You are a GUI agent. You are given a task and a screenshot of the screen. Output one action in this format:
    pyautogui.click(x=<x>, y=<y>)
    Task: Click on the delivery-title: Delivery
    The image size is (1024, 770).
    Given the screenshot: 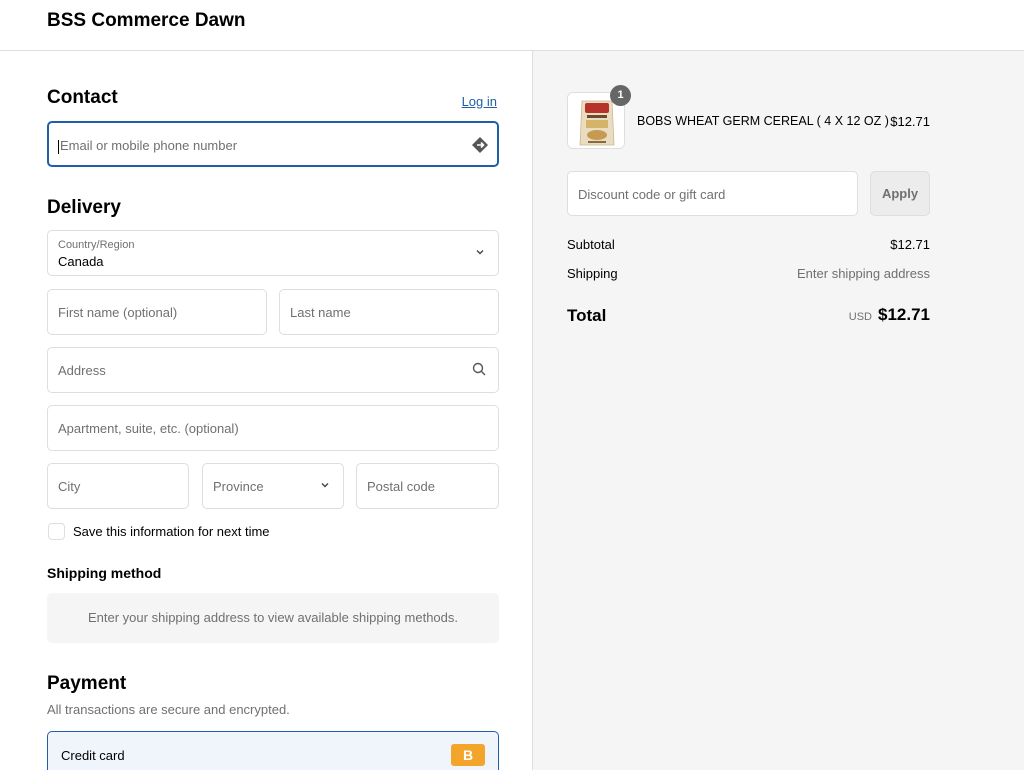 What is the action you would take?
    pyautogui.click(x=84, y=207)
    